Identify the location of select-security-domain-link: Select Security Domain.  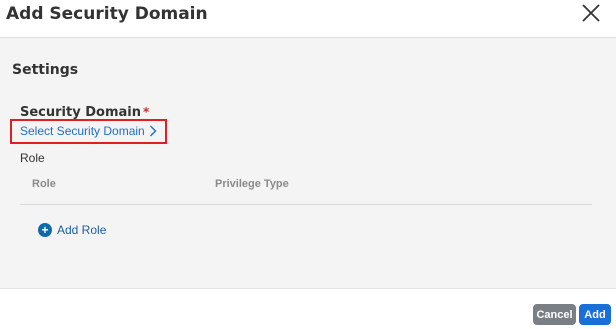
(88, 131).